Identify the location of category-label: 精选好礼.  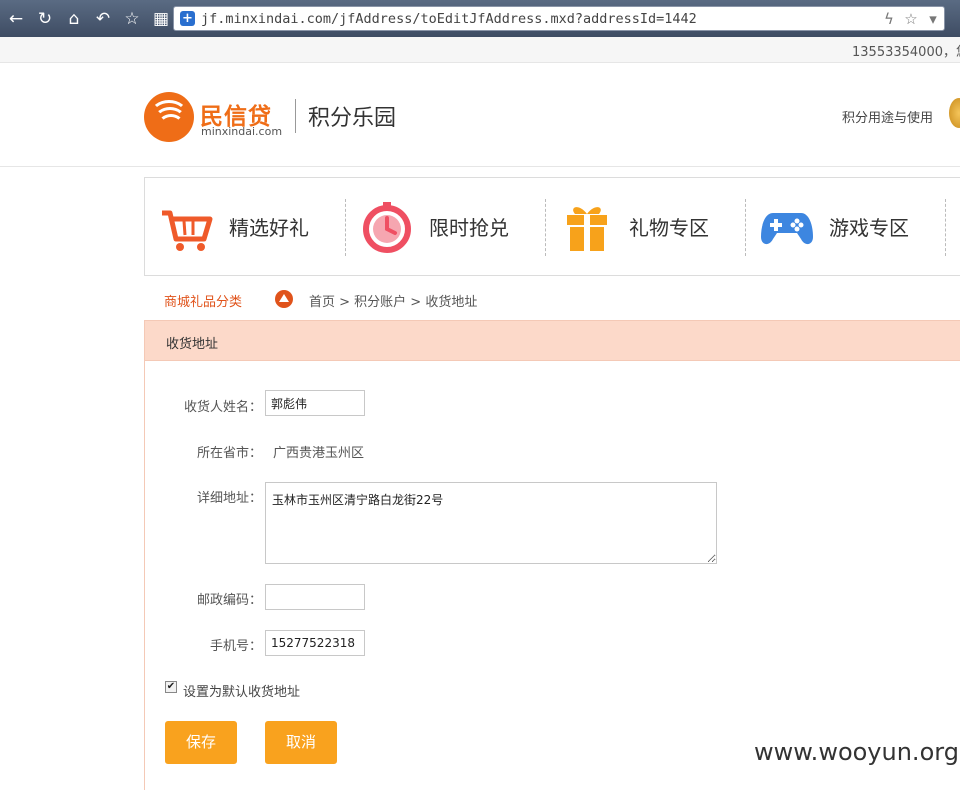
(269, 228).